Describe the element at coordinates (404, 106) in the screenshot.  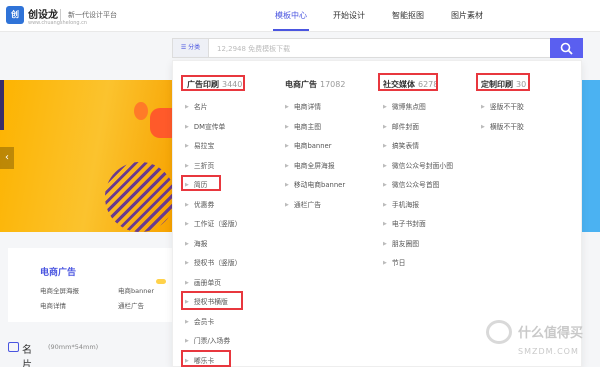
I see `menu-item: ▶ 微博焦点图` at that location.